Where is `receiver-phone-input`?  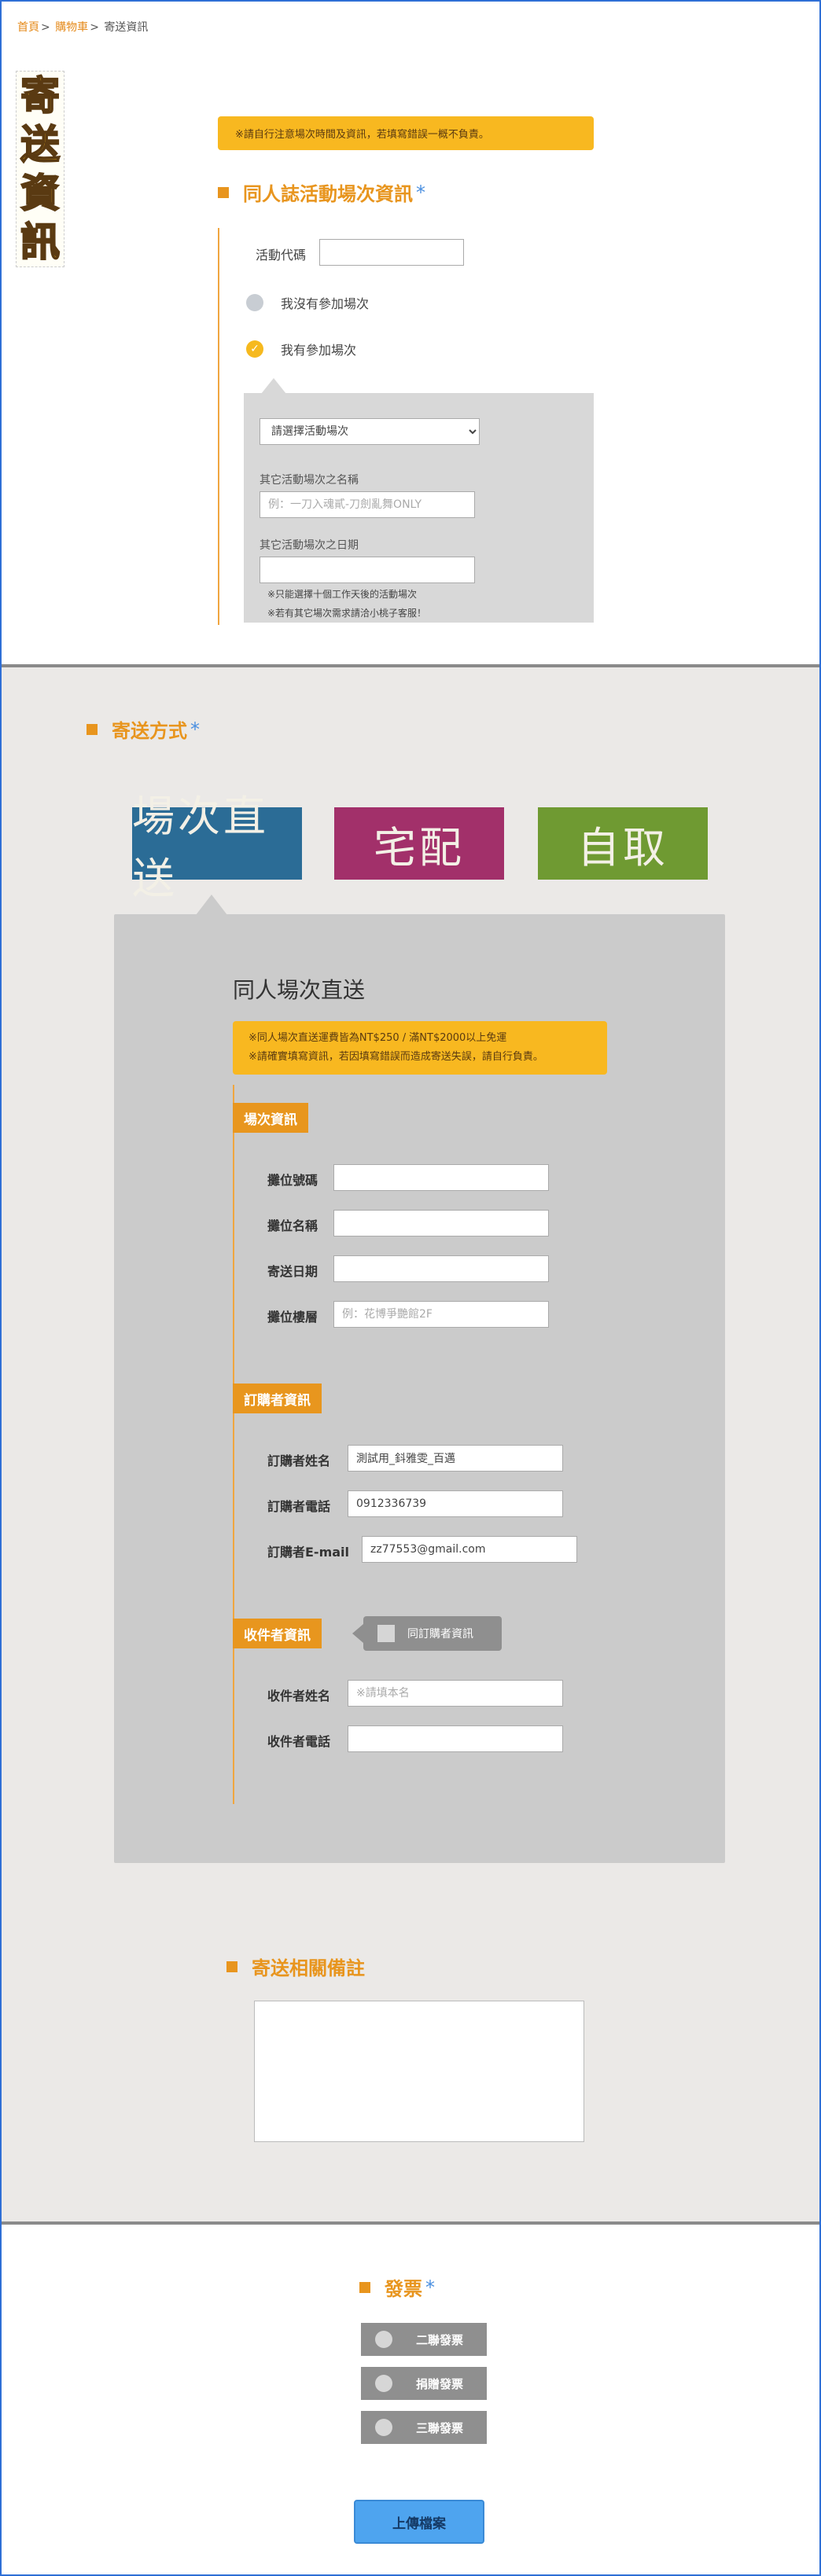
receiver-phone-input is located at coordinates (455, 1738).